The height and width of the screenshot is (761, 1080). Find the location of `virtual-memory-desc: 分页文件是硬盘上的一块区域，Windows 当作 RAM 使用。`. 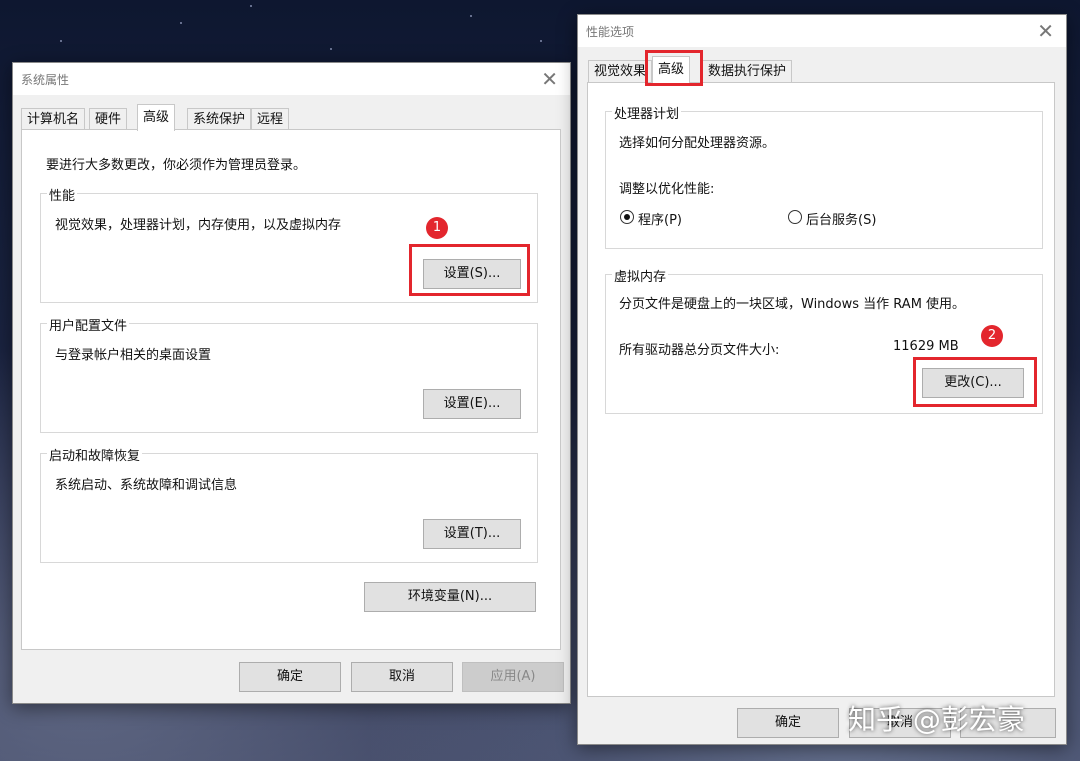

virtual-memory-desc: 分页文件是硬盘上的一块区域，Windows 当作 RAM 使用。 is located at coordinates (792, 304).